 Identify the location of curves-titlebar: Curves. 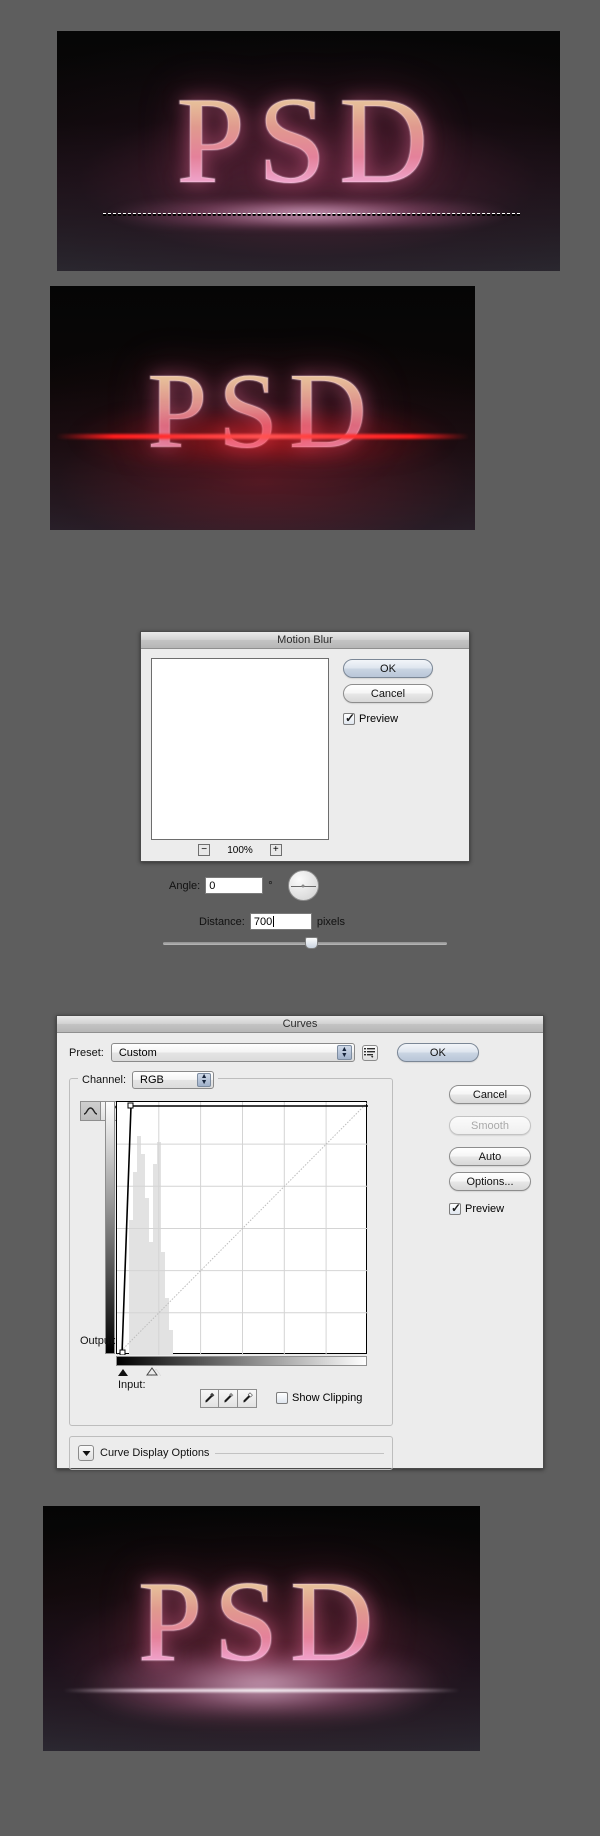
(300, 1024).